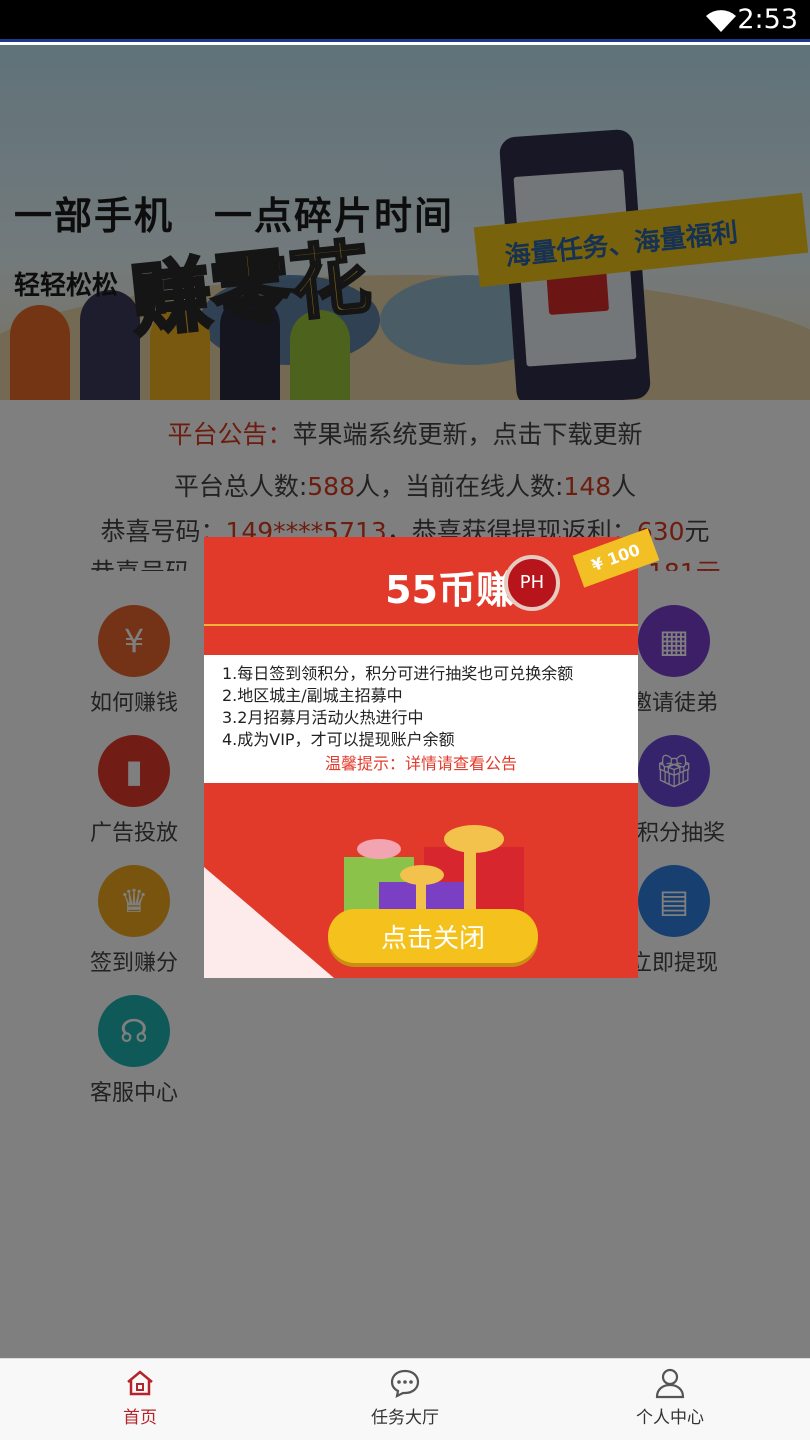  I want to click on popup-tip: 温馨提示：详情请查看公告, so click(420, 763).